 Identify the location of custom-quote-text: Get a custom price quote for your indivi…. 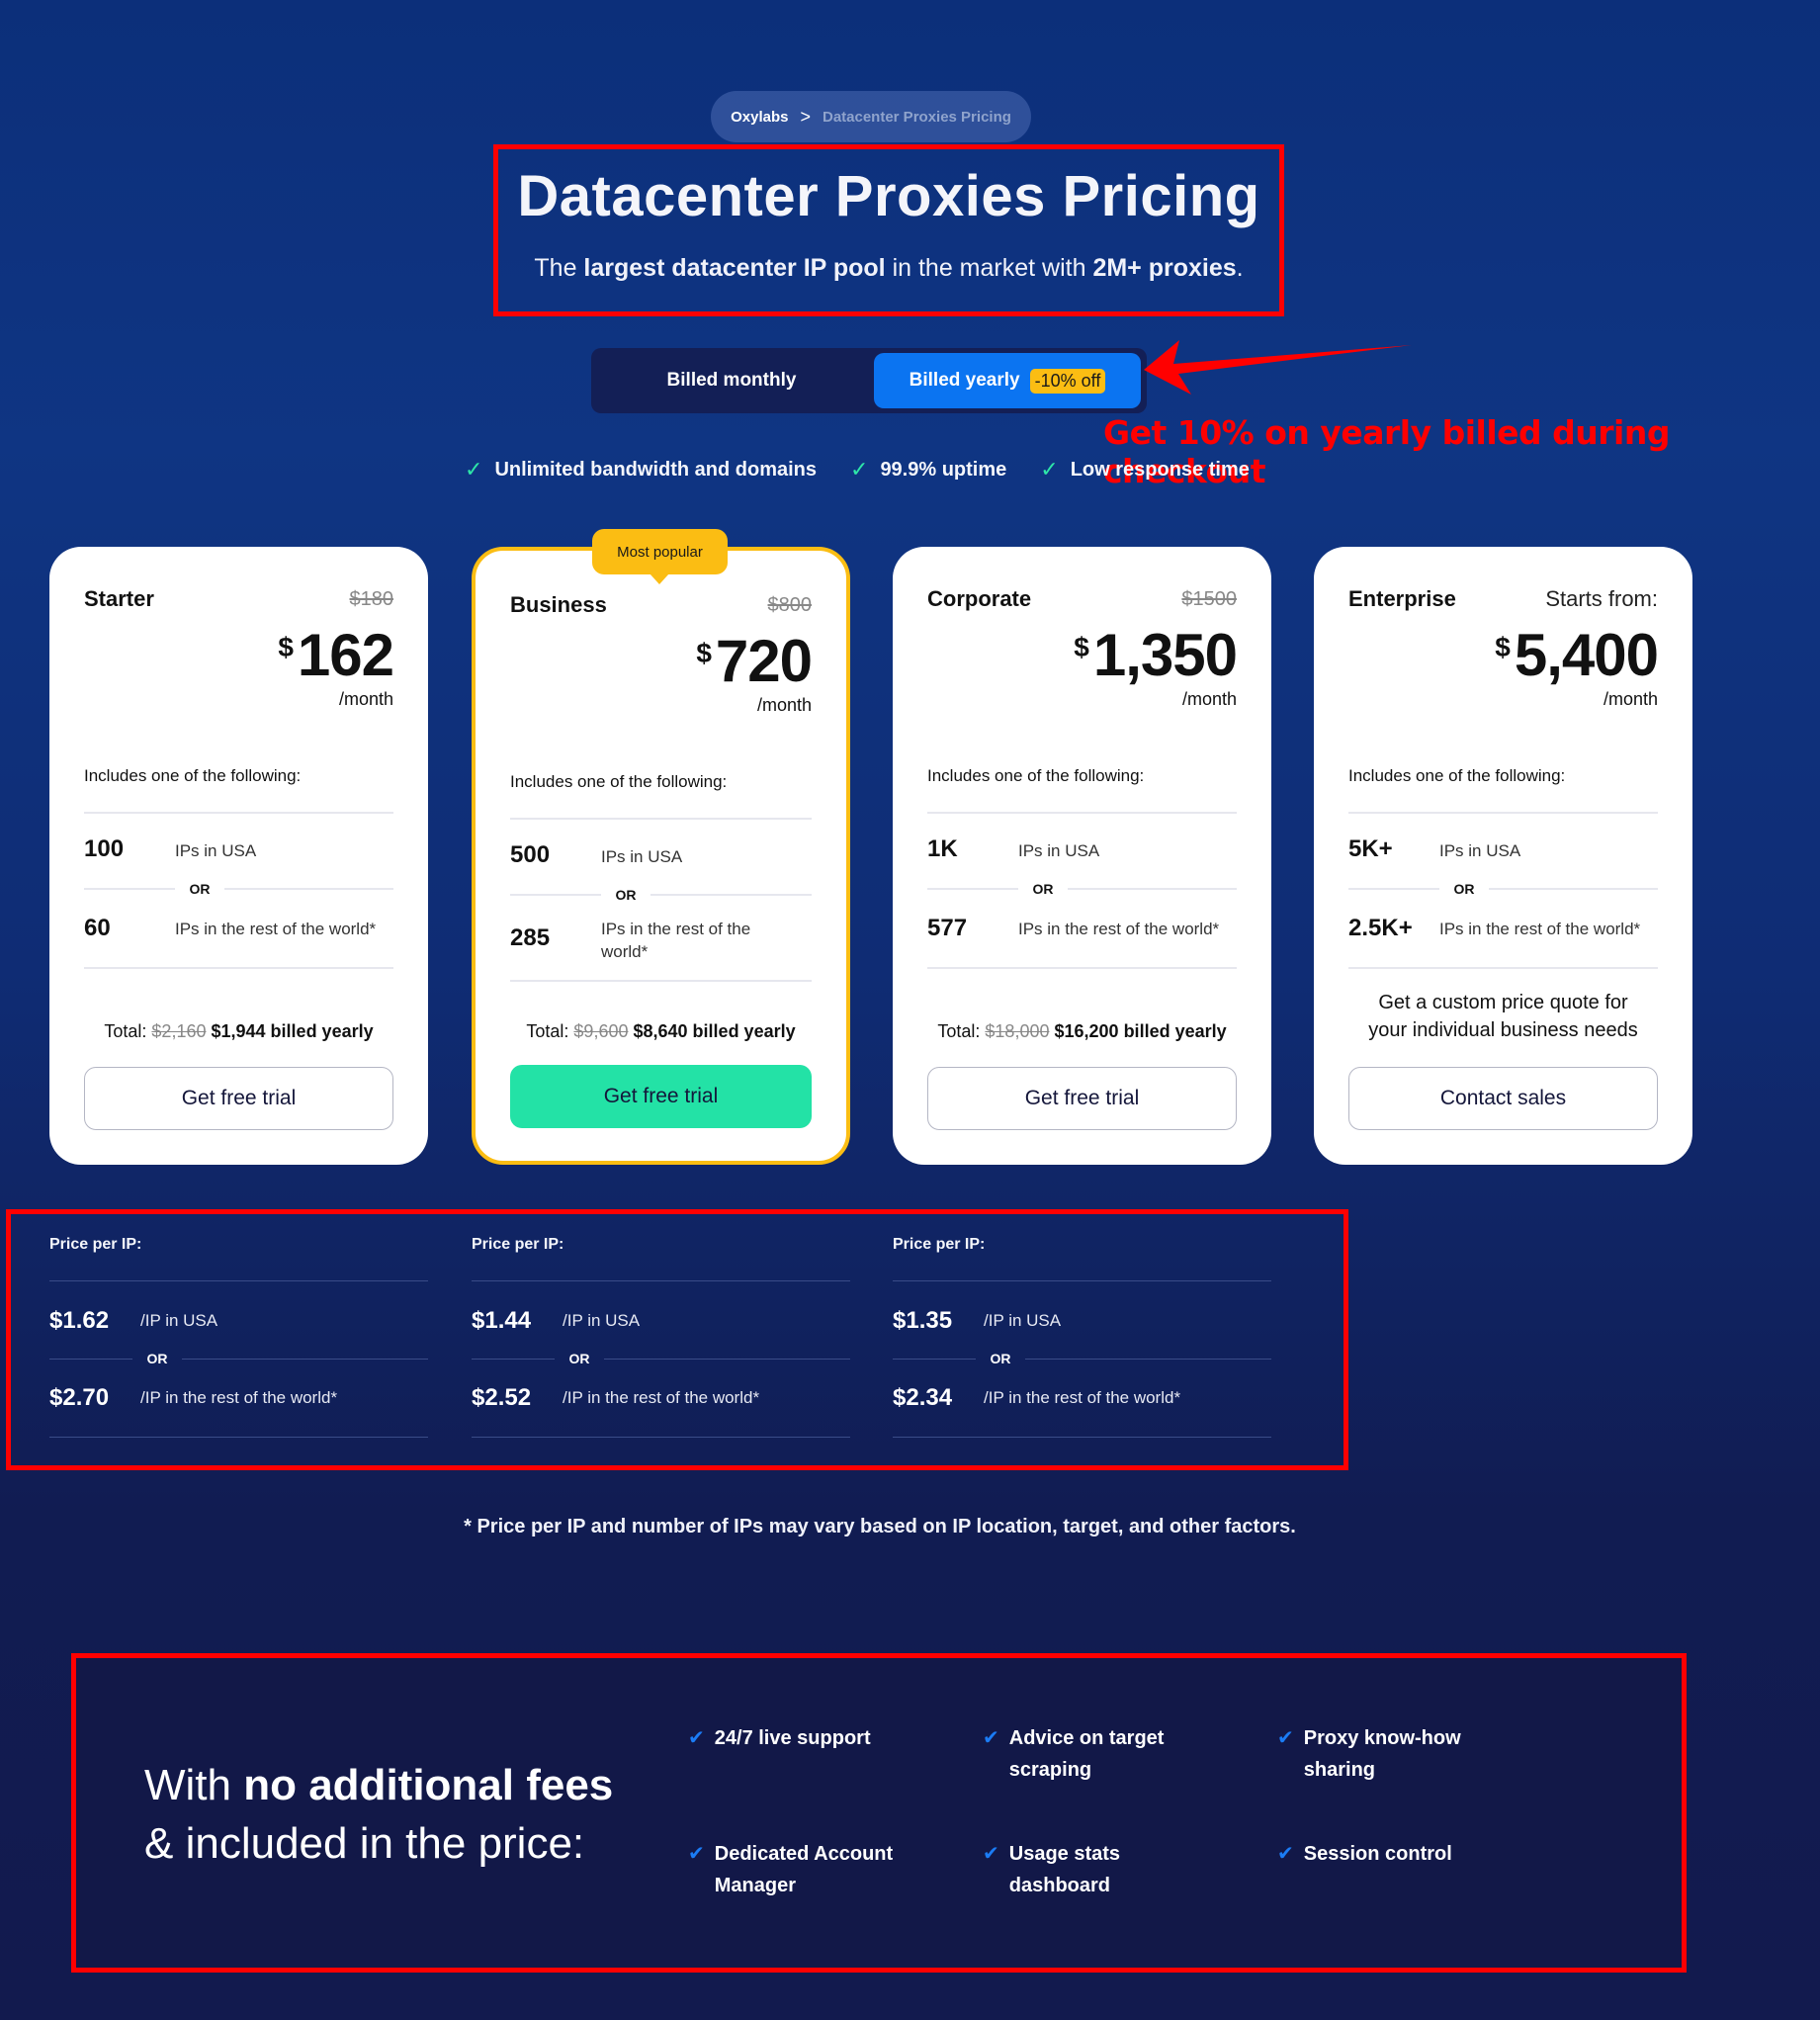
(1503, 1016).